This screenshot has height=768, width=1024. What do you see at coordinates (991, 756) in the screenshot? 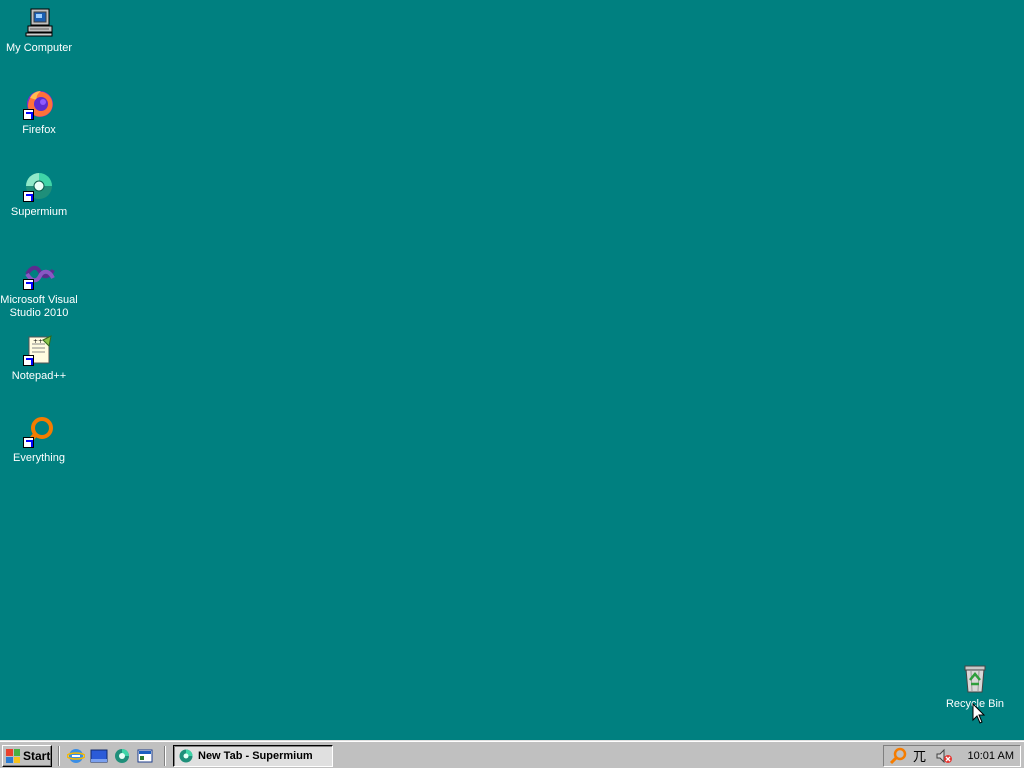
I see `clock: 10:01 AM` at bounding box center [991, 756].